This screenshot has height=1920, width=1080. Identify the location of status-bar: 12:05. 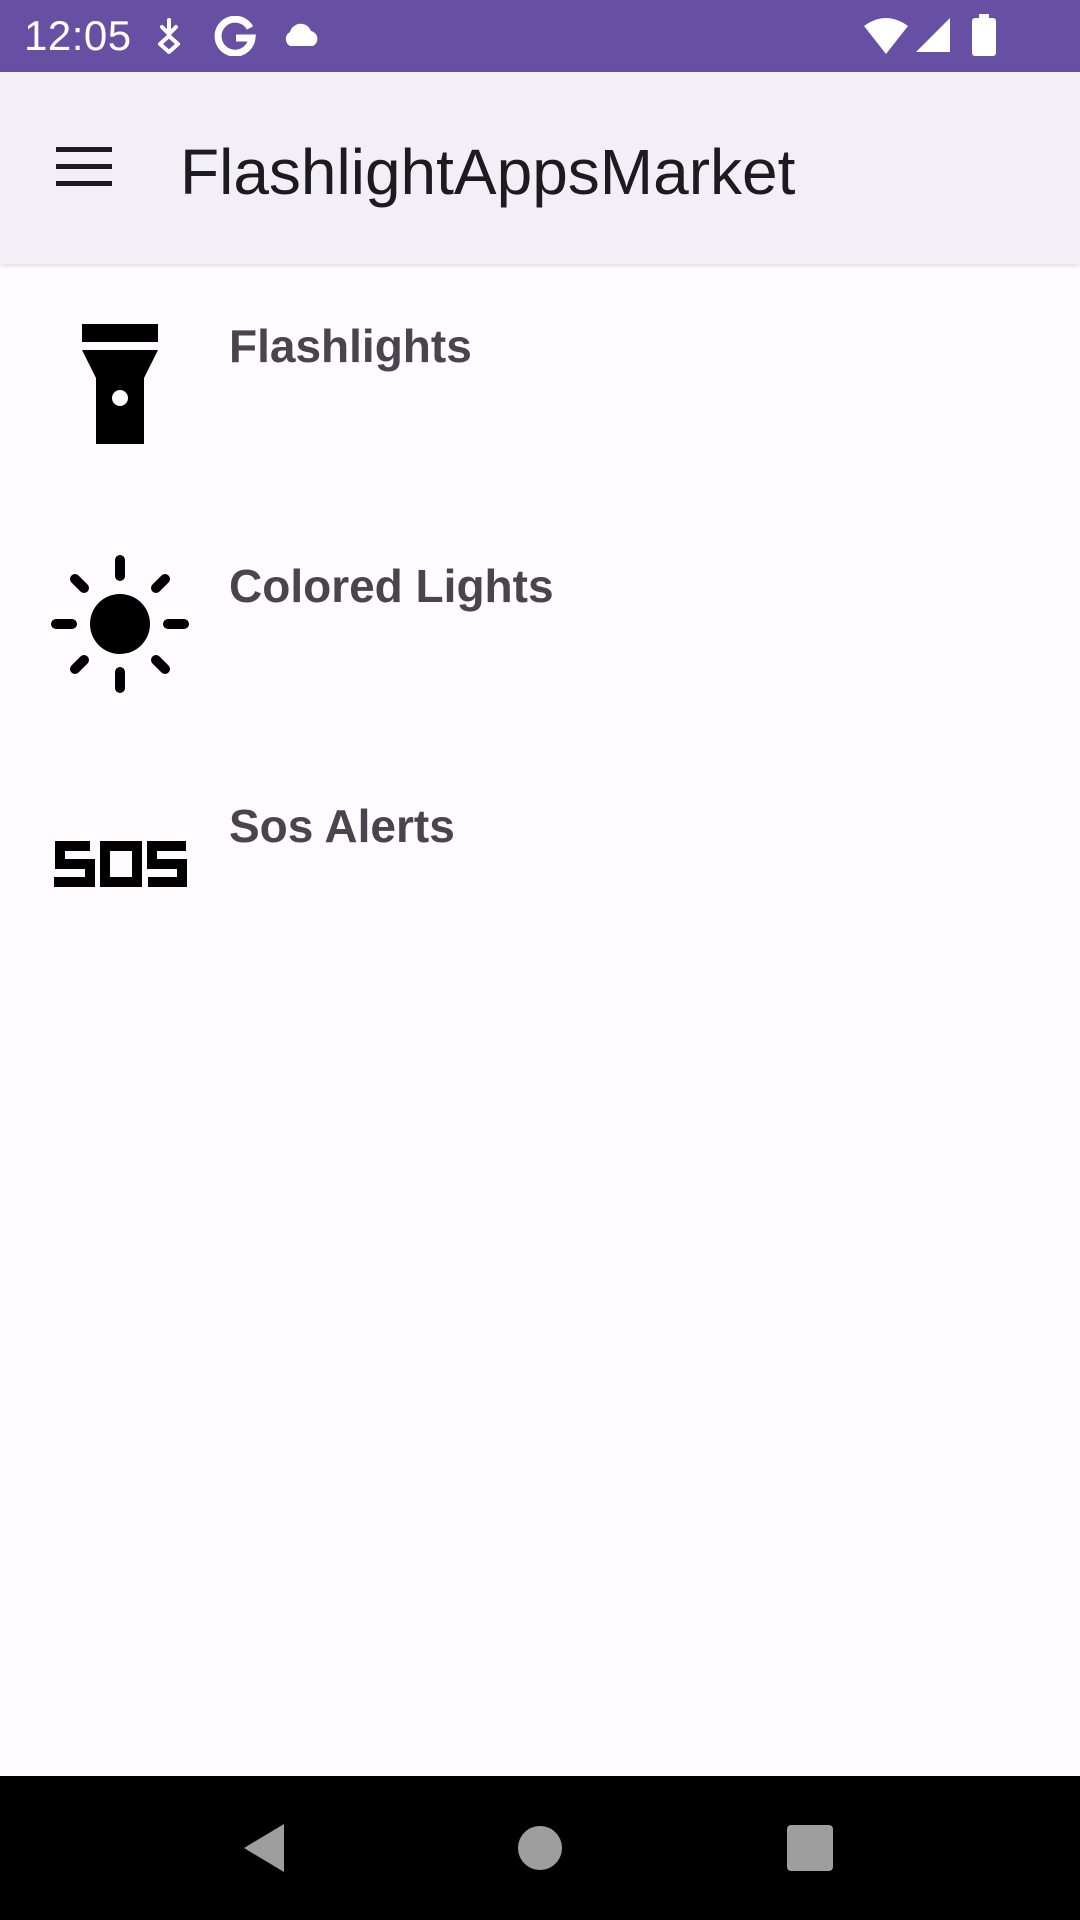
(540, 36).